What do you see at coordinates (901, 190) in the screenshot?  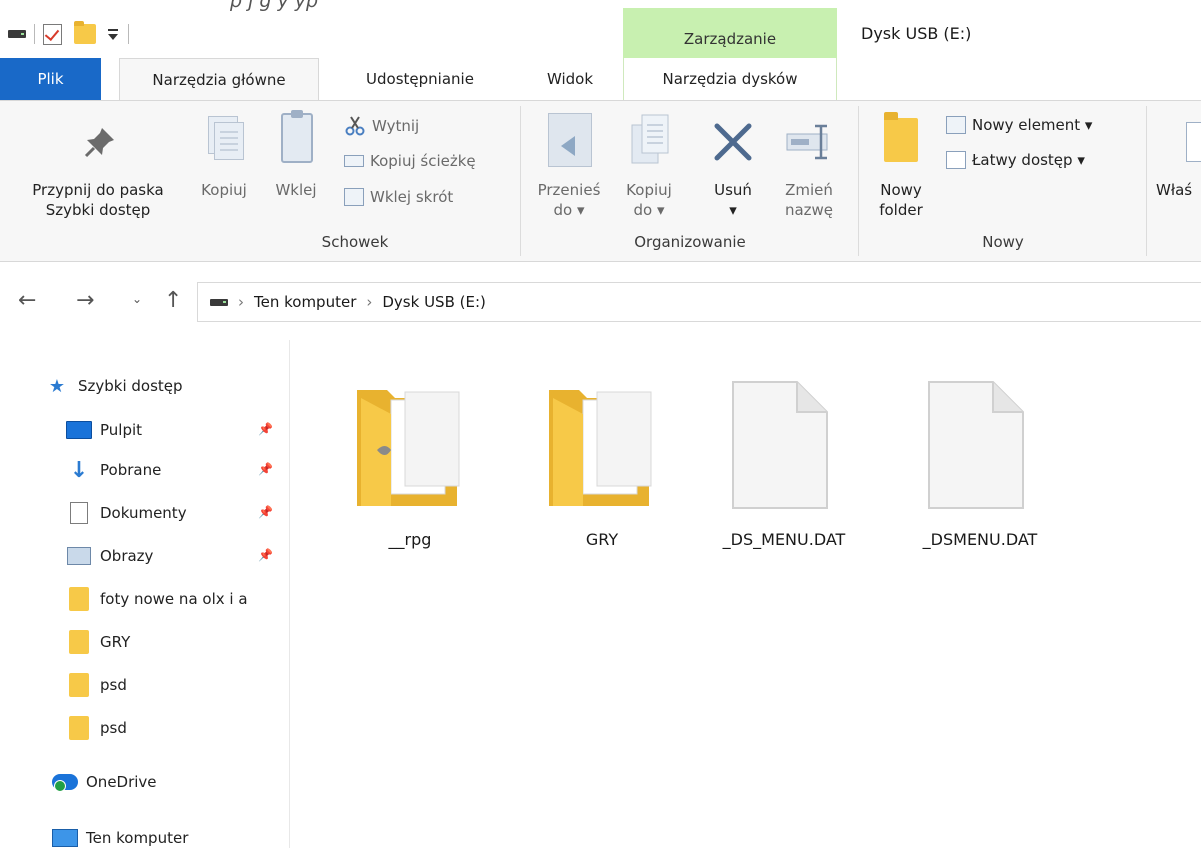 I see `new-folder-label-line1: Nowy` at bounding box center [901, 190].